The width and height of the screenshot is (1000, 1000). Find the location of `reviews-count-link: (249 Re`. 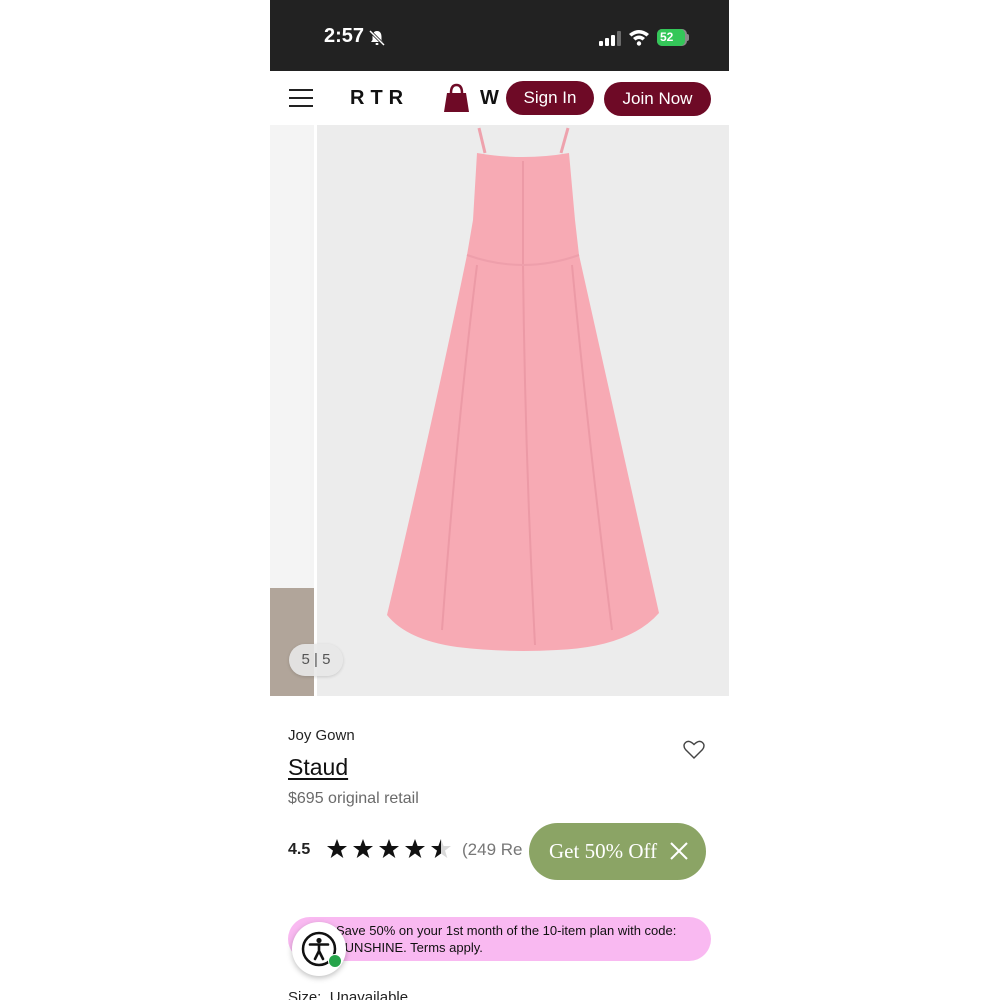

reviews-count-link: (249 Re is located at coordinates (492, 850).